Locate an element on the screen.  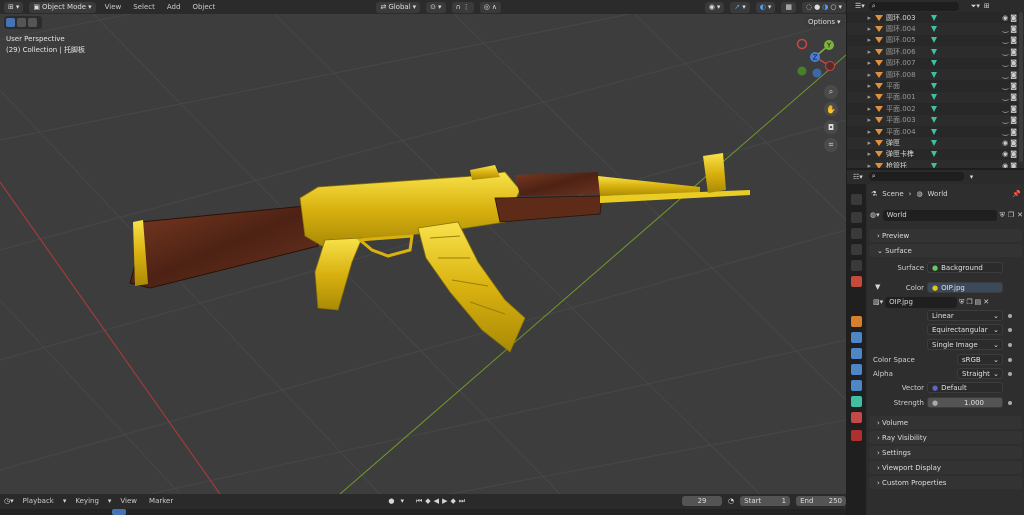
outliner-search-input: ⌕ is located at coordinates (913, 6).